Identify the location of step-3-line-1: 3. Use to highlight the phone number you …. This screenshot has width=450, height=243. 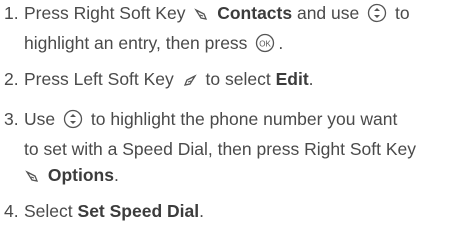
(226, 121).